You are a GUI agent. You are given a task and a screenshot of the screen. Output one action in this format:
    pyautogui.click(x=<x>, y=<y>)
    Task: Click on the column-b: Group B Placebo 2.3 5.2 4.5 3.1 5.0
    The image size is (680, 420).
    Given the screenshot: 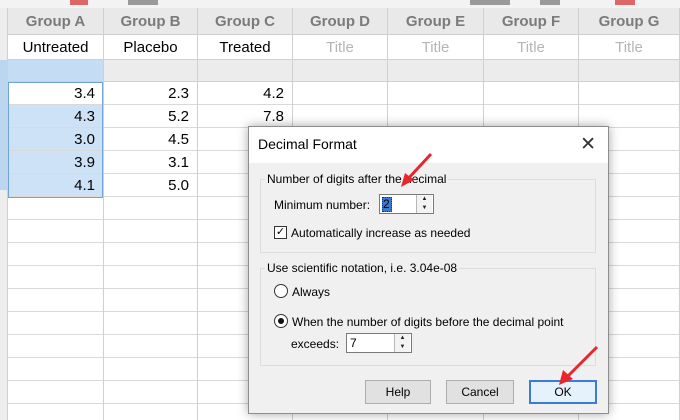 What is the action you would take?
    pyautogui.click(x=151, y=214)
    